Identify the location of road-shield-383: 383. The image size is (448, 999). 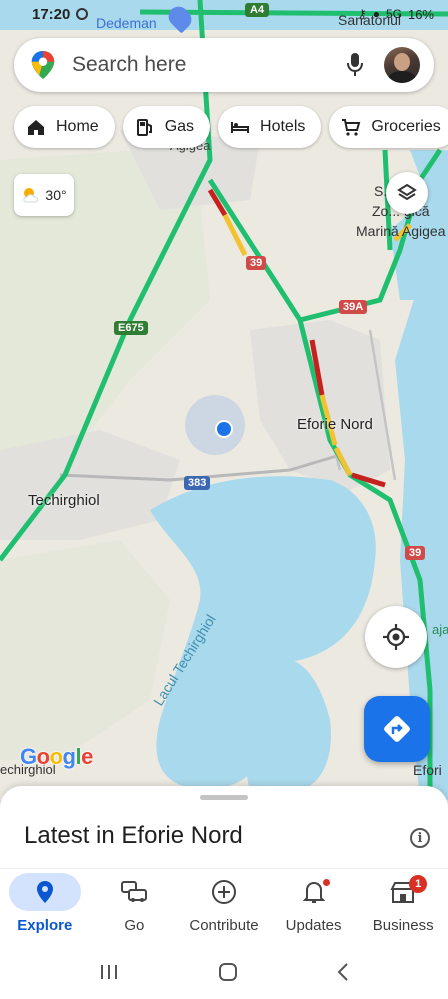
(197, 483).